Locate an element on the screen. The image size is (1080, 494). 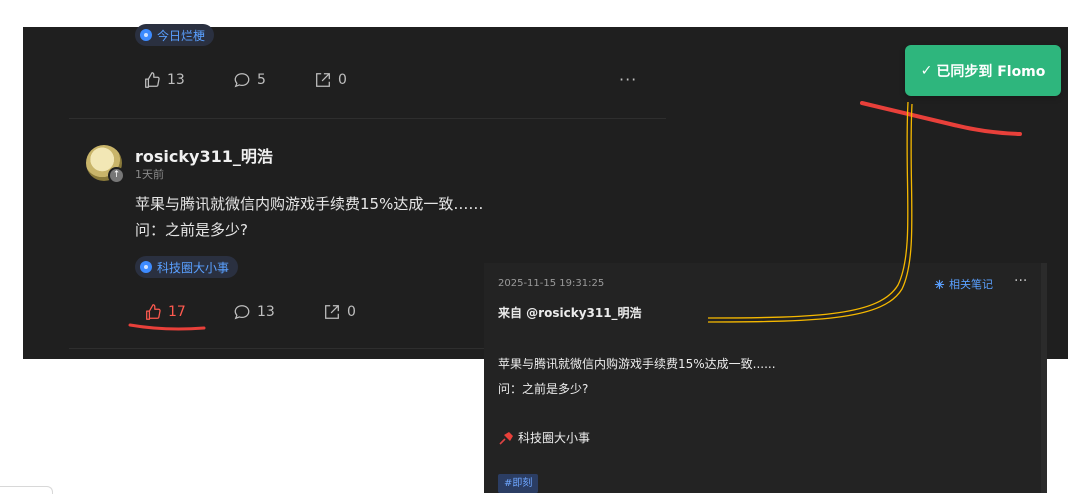
note-source: 来自 @rosicky311_明浩 is located at coordinates (570, 313).